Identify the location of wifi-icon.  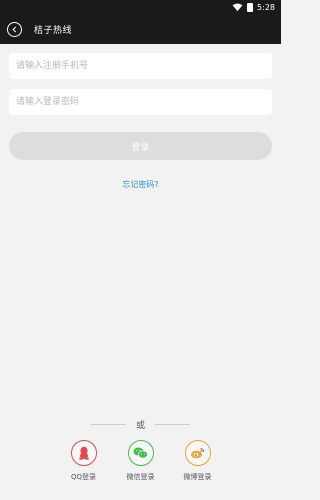
(237, 6).